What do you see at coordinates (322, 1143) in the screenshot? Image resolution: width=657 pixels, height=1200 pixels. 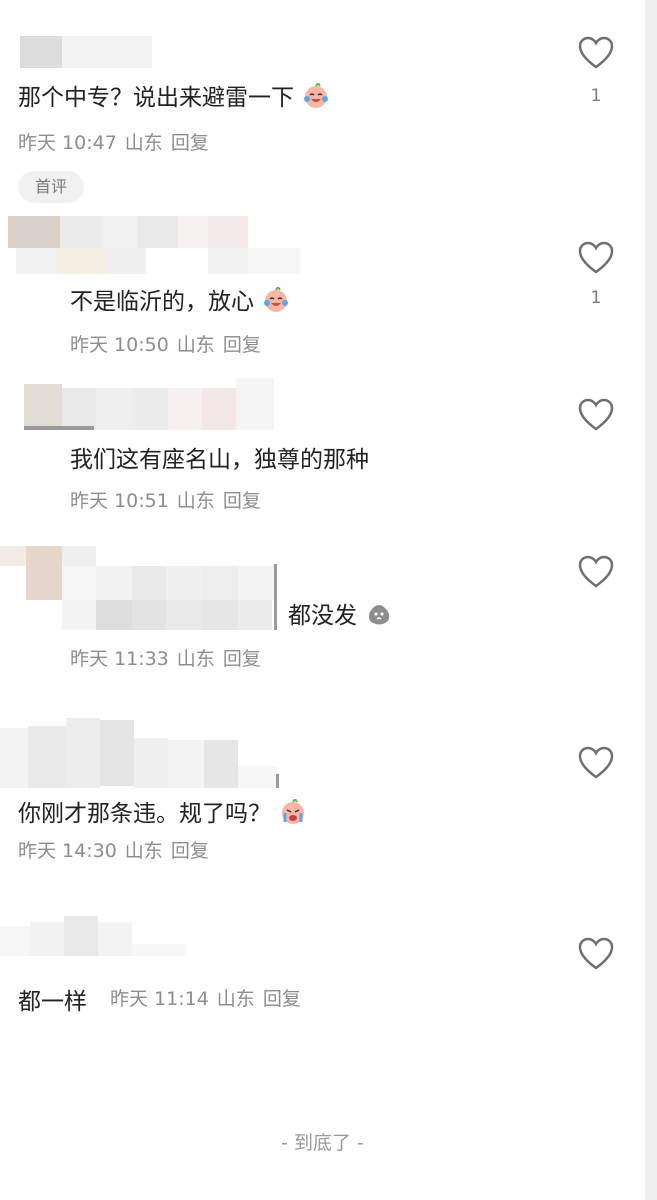 I see `end-of-list-indicator: - 到底了 -` at bounding box center [322, 1143].